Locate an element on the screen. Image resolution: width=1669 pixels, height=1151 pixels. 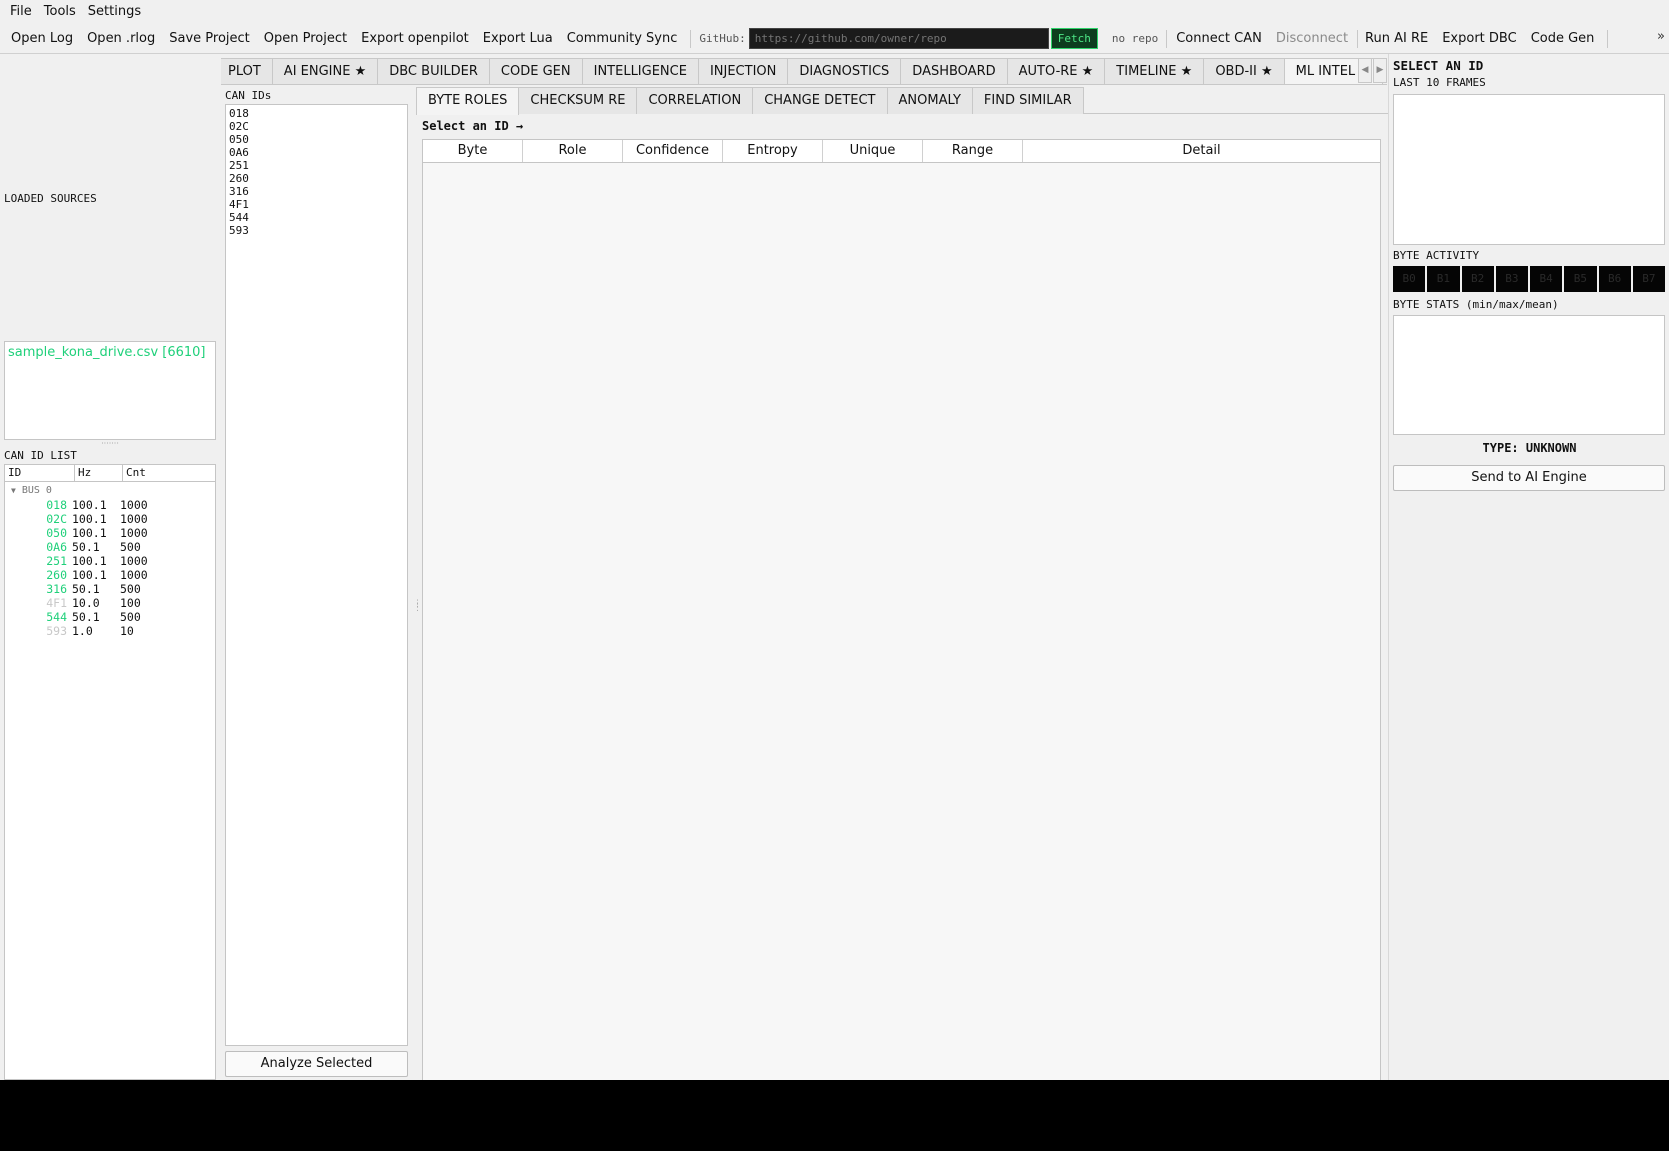
tab-dashboard: DASHBOARD is located at coordinates (954, 71).